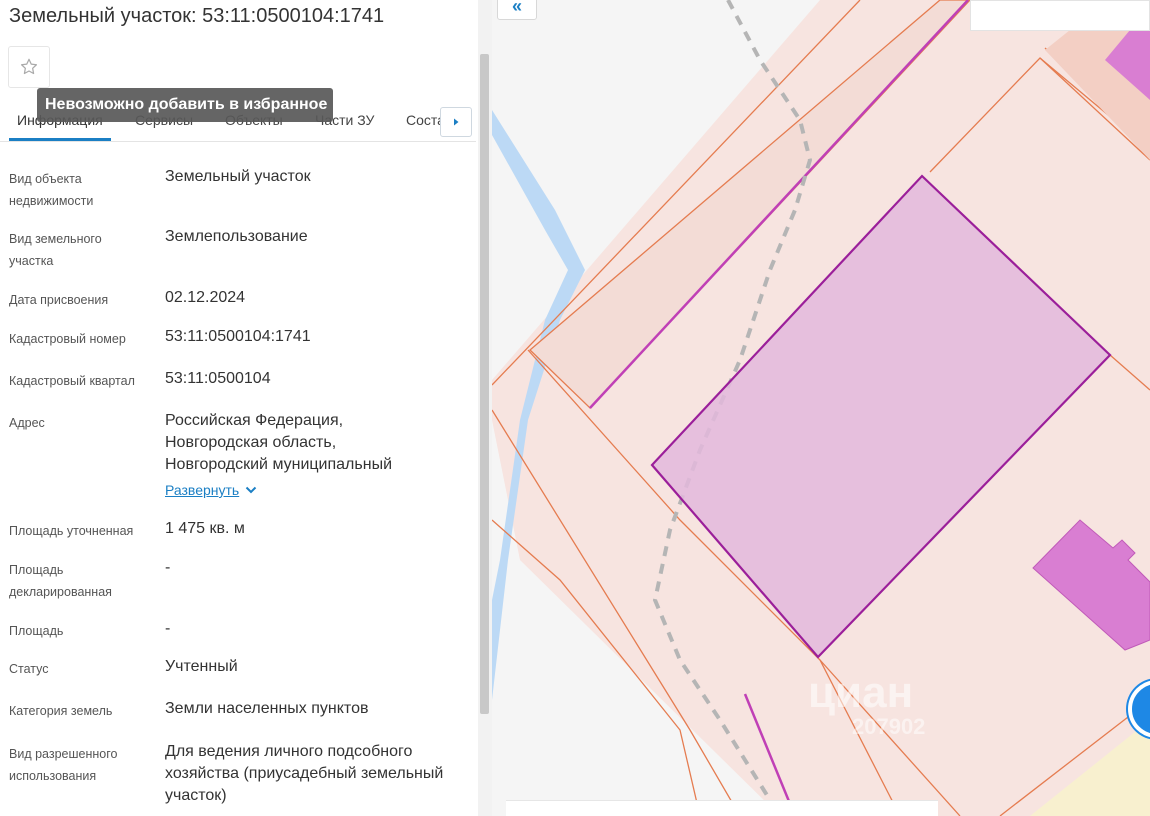  What do you see at coordinates (889, 726) in the screenshot?
I see `watermark-number: 207902` at bounding box center [889, 726].